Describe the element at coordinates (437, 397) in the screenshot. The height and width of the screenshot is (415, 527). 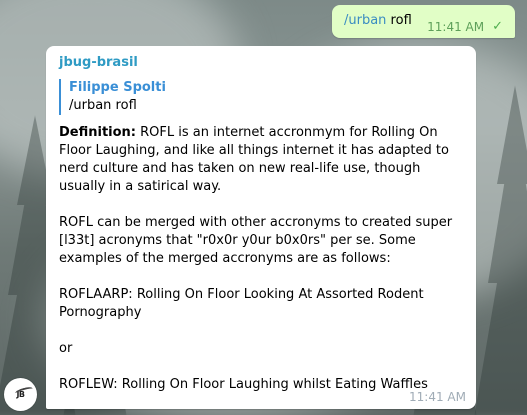
I see `incoming-time: 11:41 AM` at that location.